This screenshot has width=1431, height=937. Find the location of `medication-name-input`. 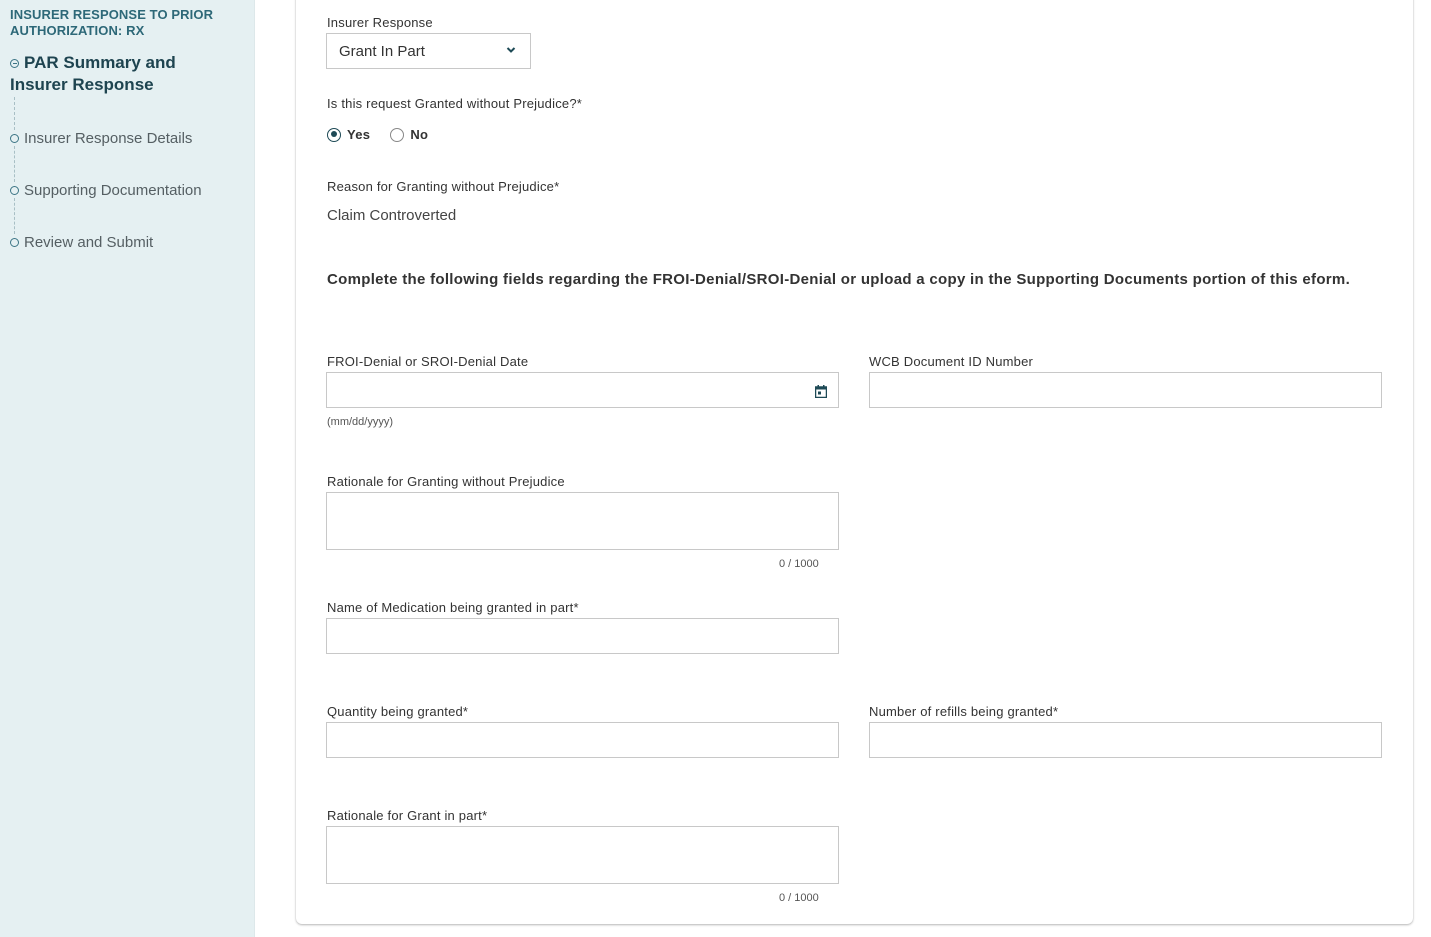

medication-name-input is located at coordinates (582, 636).